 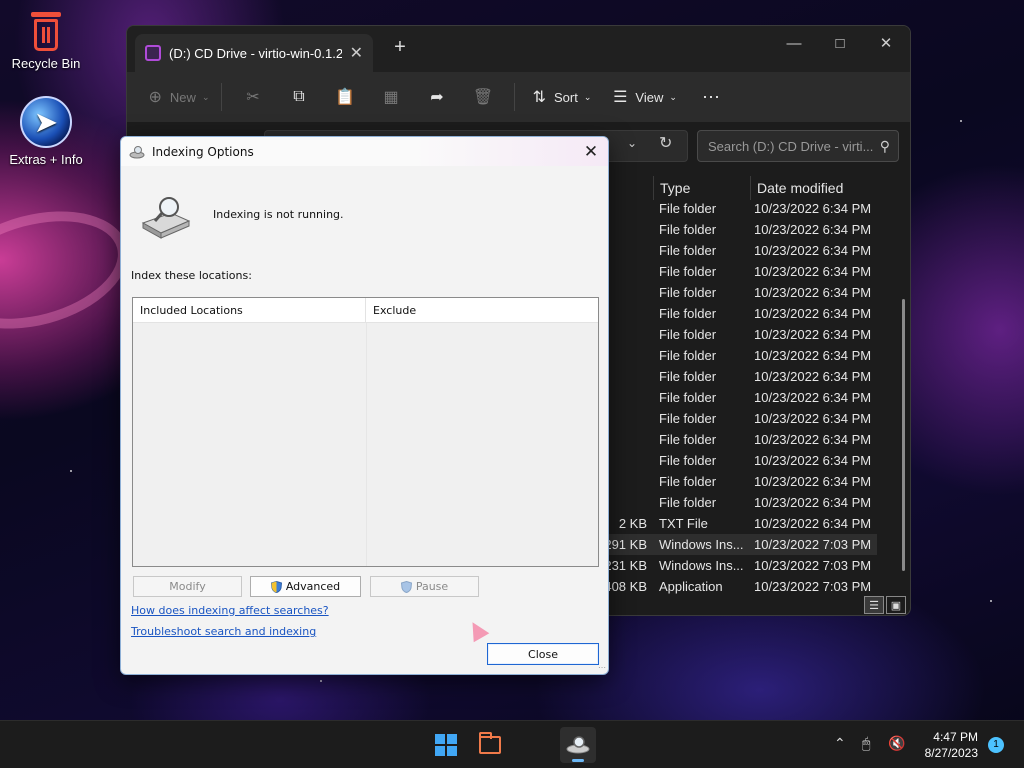 I want to click on pause-label: Pause, so click(x=432, y=586).